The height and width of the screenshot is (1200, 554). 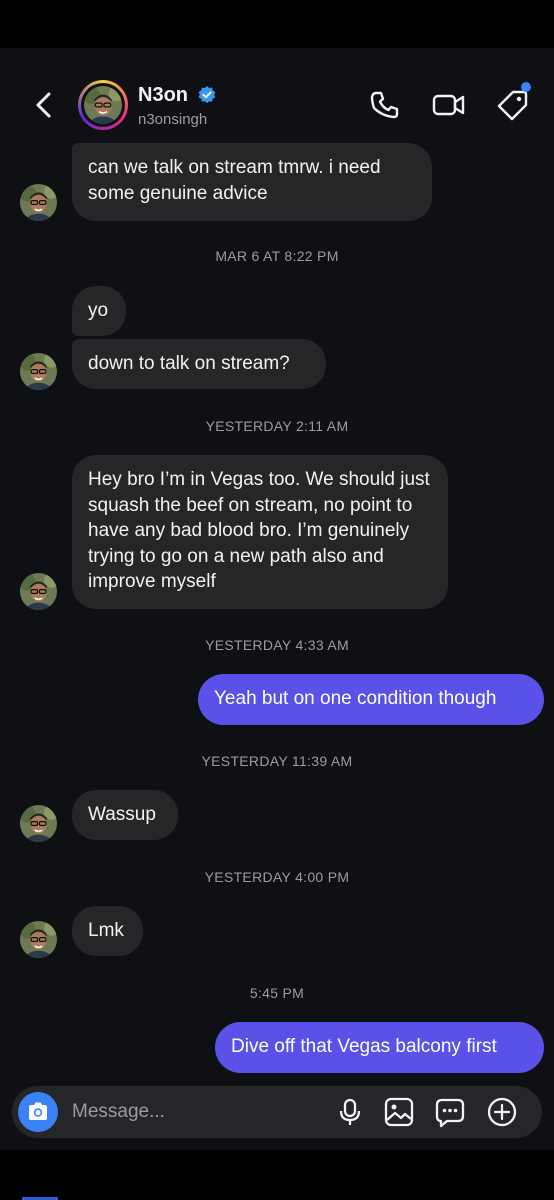 I want to click on sticker-chat-icon, so click(x=450, y=1112).